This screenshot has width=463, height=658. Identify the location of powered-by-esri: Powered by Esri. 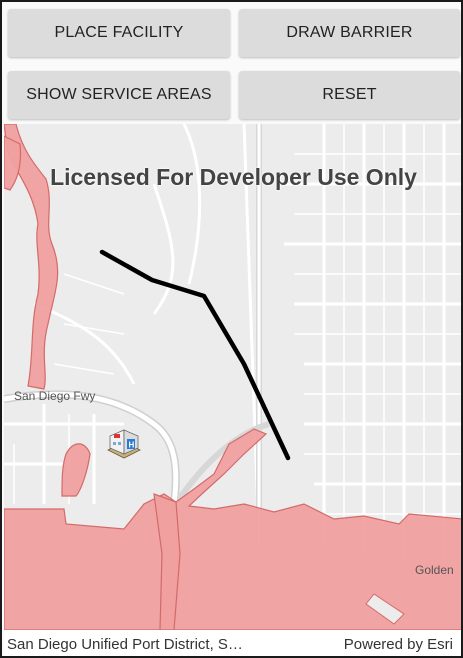
(398, 644).